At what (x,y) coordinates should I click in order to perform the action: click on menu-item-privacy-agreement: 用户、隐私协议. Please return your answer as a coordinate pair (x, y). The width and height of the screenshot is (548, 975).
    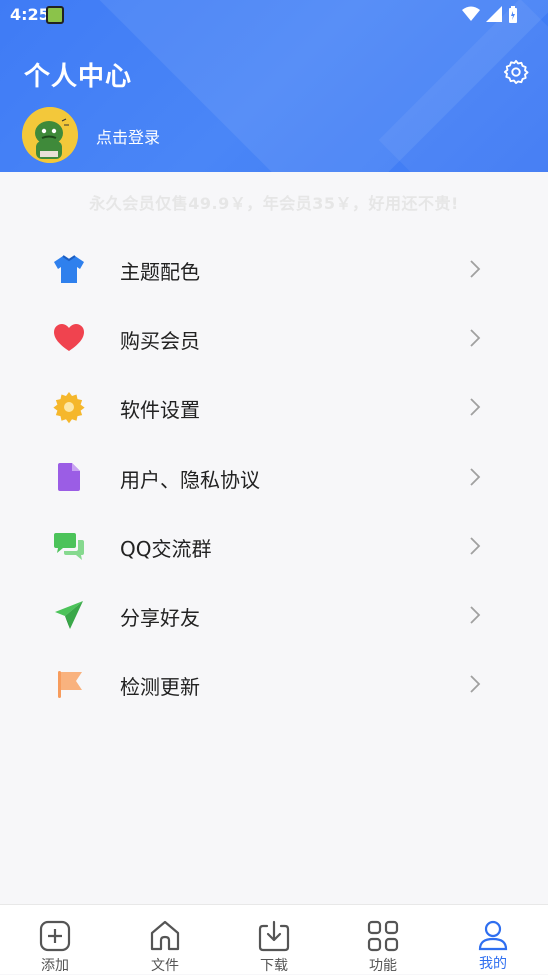
    Looking at the image, I should click on (274, 476).